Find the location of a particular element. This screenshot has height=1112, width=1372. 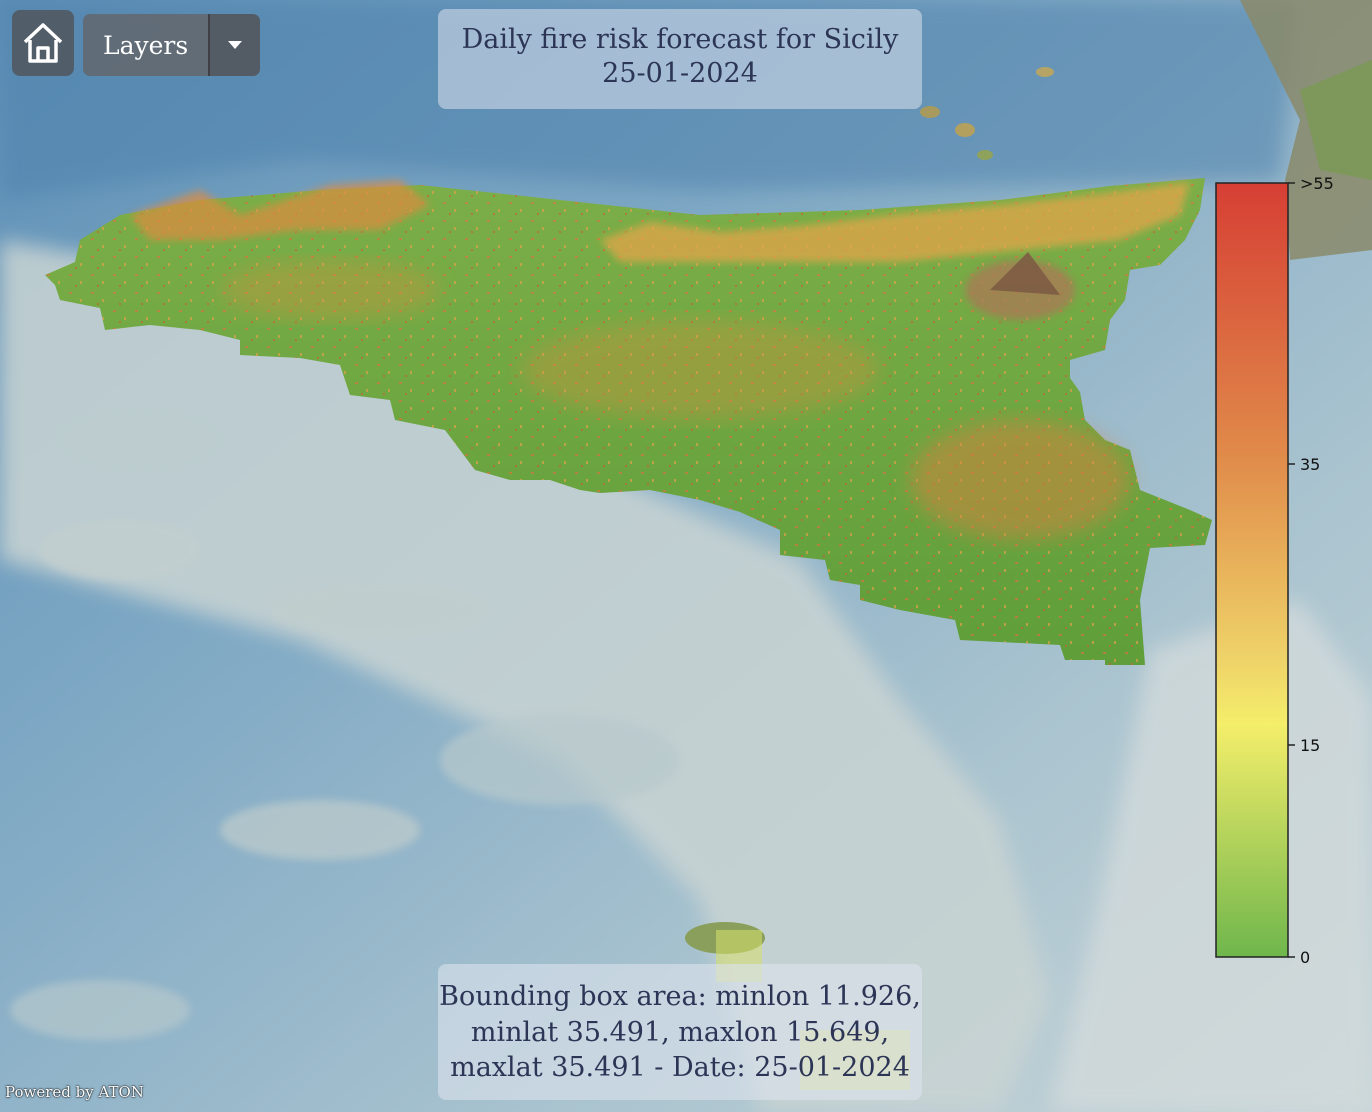

layers-dropdown: Layers is located at coordinates (172, 45).